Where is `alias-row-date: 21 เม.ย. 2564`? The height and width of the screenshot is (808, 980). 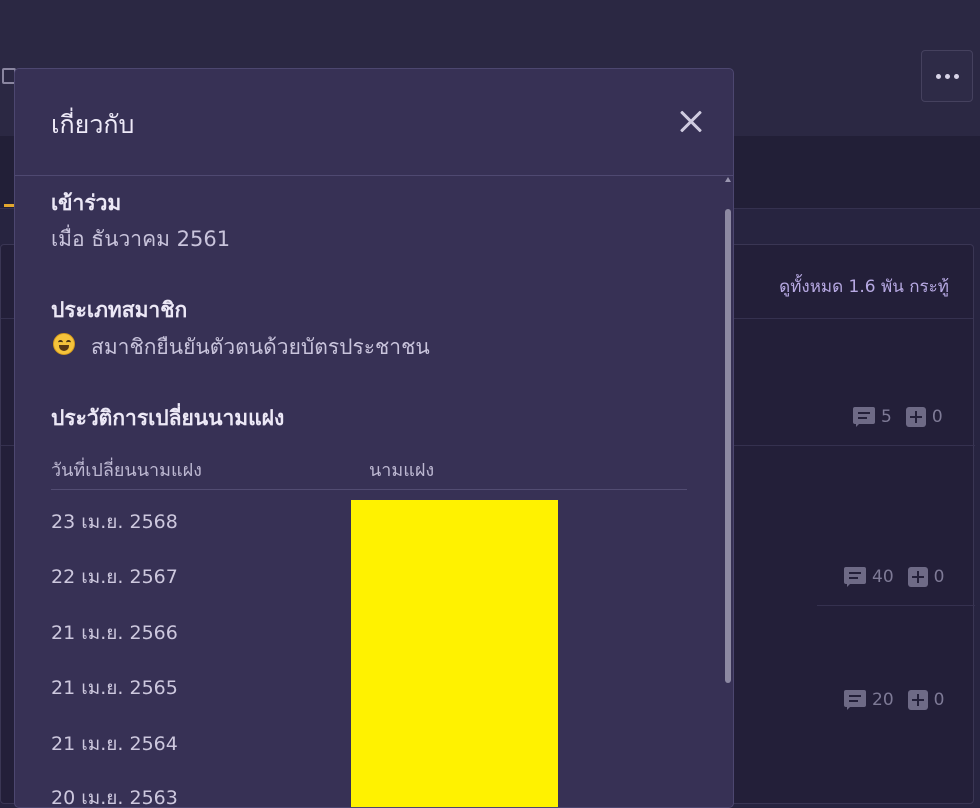
alias-row-date: 21 เม.ย. 2564 is located at coordinates (114, 744).